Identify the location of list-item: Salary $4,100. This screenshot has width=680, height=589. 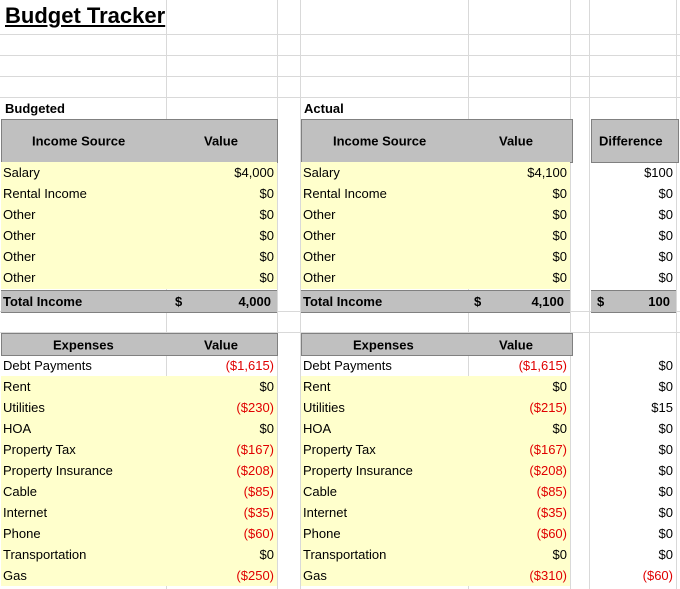
(435, 172).